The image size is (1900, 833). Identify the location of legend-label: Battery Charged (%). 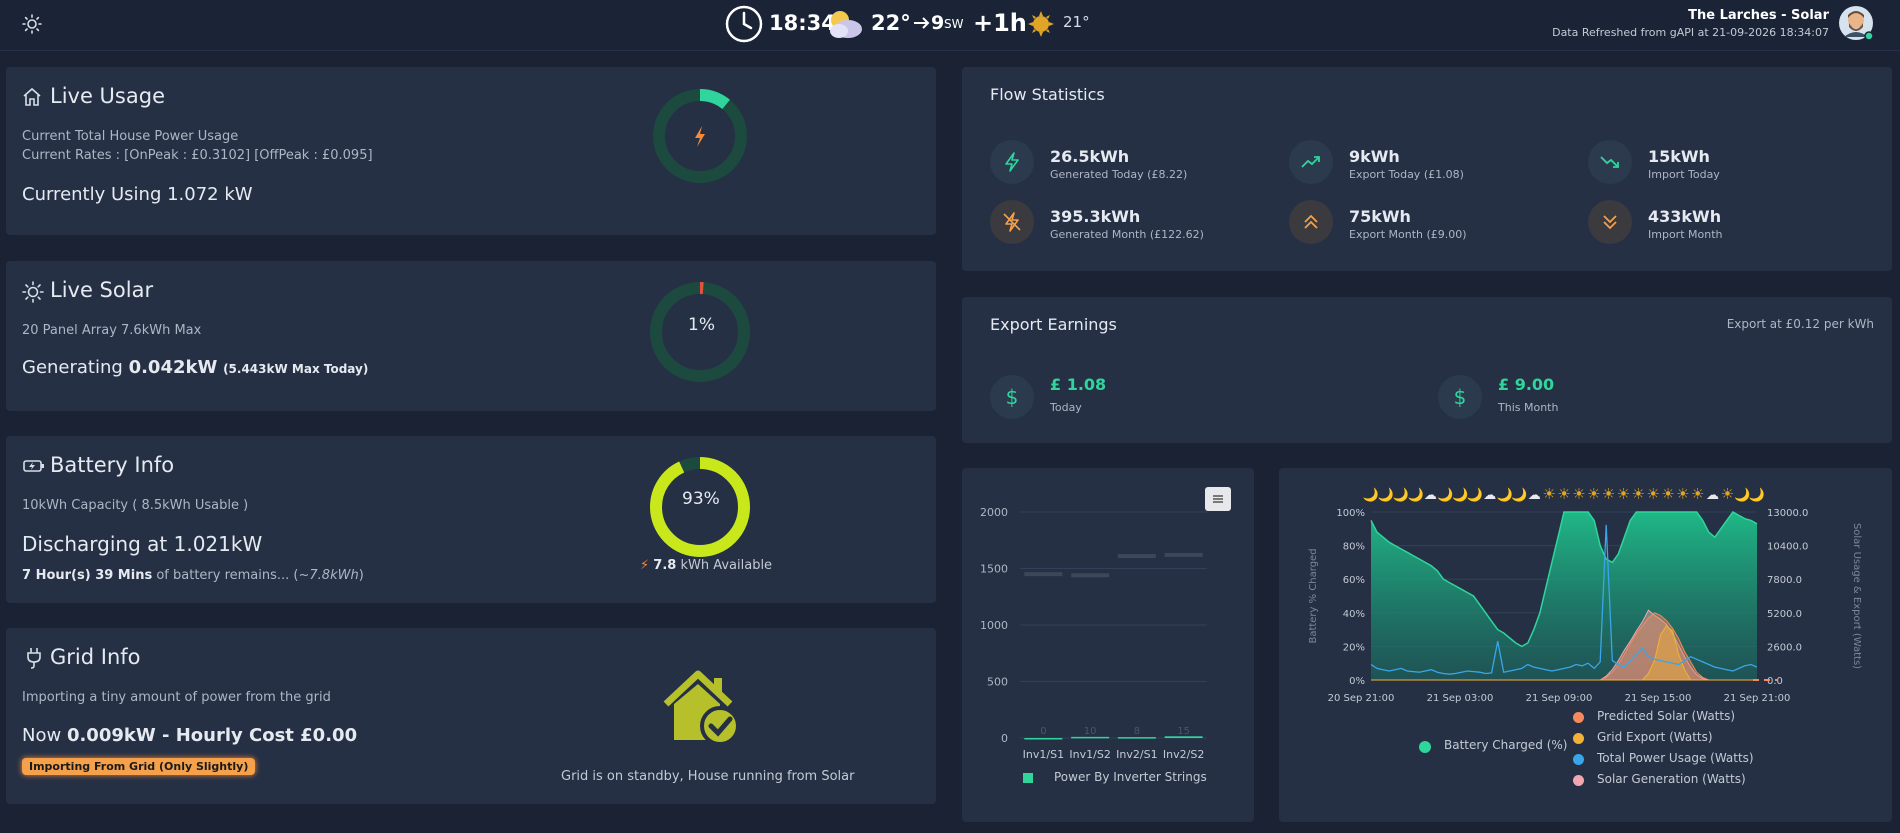
(1506, 745).